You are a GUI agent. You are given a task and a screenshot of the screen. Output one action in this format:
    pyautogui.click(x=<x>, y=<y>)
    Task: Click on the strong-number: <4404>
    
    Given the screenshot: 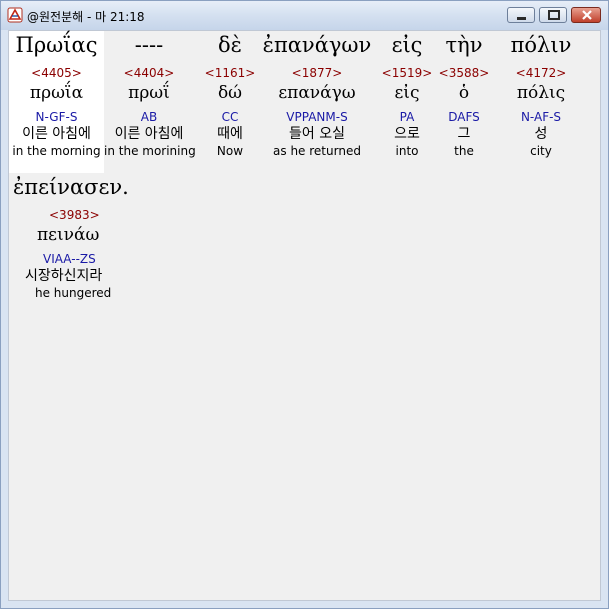 What is the action you would take?
    pyautogui.click(x=149, y=73)
    